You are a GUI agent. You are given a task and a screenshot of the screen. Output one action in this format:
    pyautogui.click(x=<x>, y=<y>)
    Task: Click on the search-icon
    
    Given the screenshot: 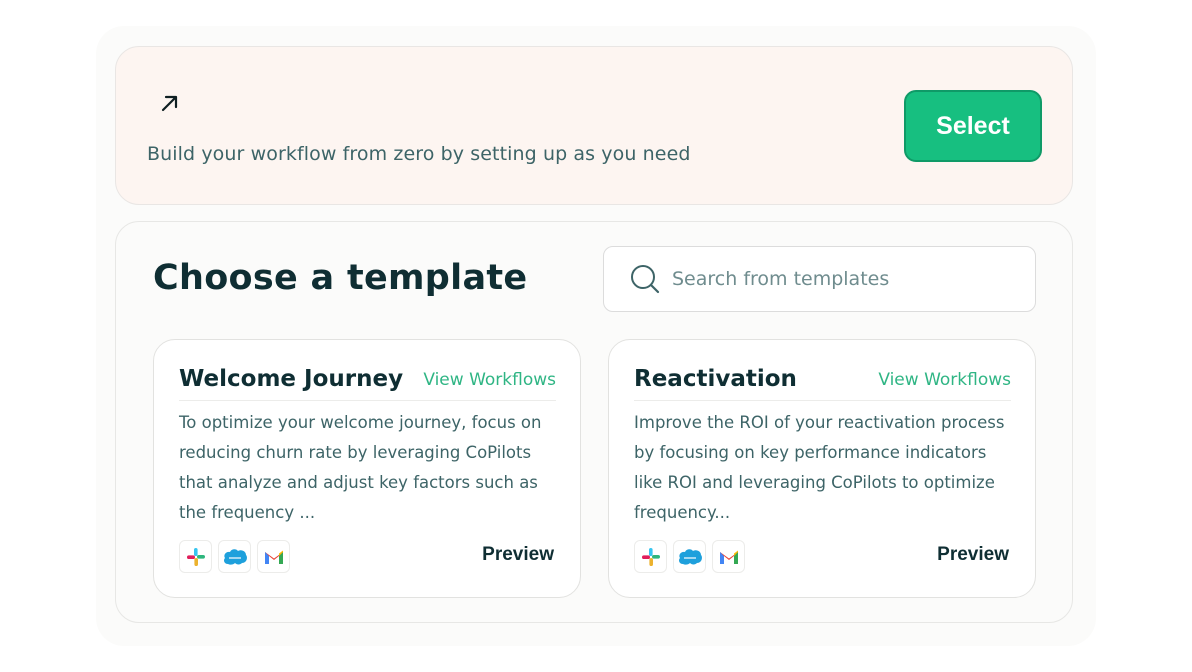 What is the action you would take?
    pyautogui.click(x=645, y=279)
    